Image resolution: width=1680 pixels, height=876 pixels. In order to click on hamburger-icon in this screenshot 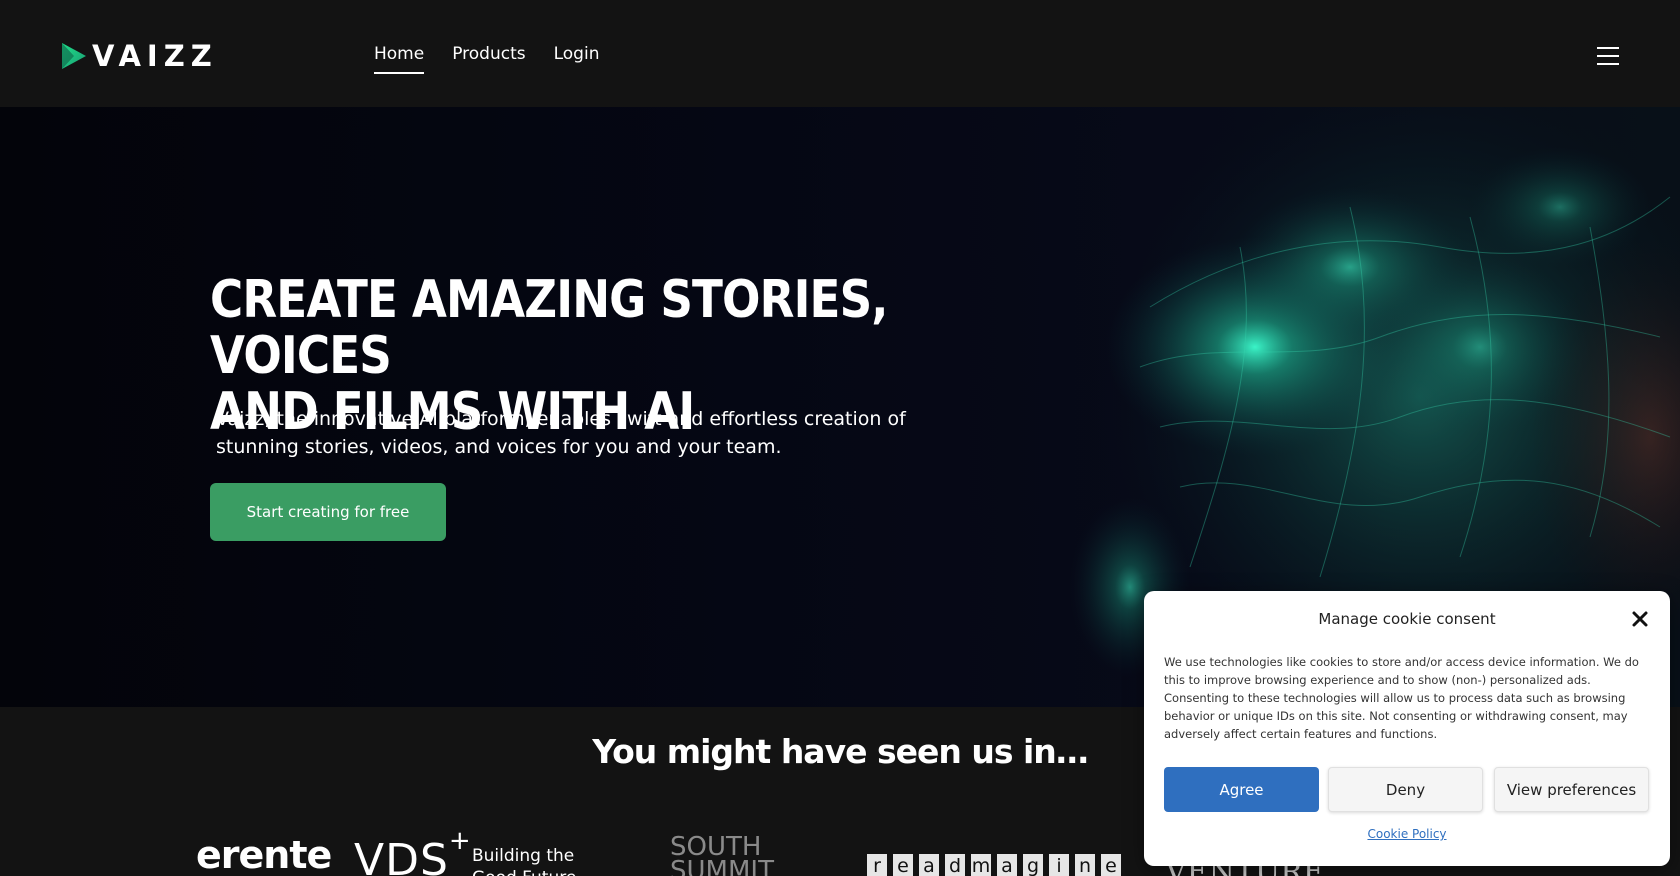, I will do `click(1608, 56)`.